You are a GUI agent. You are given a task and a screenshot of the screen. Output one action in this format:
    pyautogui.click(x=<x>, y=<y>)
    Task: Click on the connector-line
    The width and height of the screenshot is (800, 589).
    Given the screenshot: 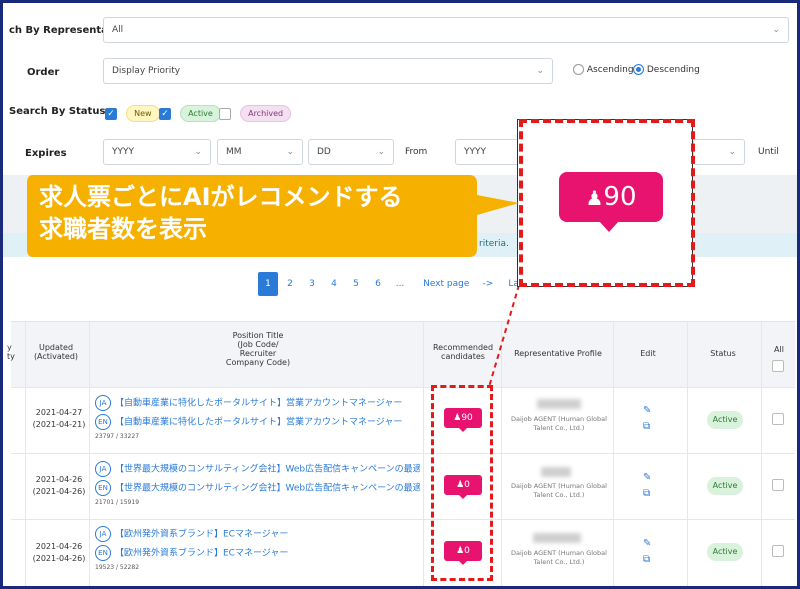 What is the action you would take?
    pyautogui.click(x=504, y=336)
    